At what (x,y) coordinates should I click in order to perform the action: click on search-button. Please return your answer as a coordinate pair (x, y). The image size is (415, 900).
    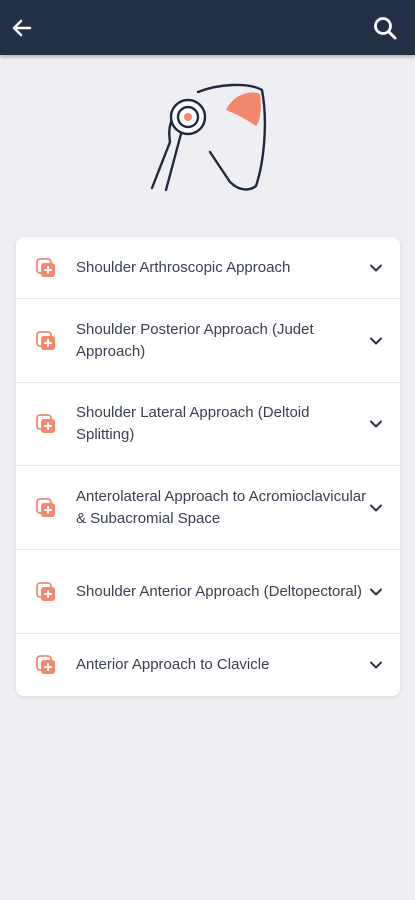
    Looking at the image, I should click on (385, 28).